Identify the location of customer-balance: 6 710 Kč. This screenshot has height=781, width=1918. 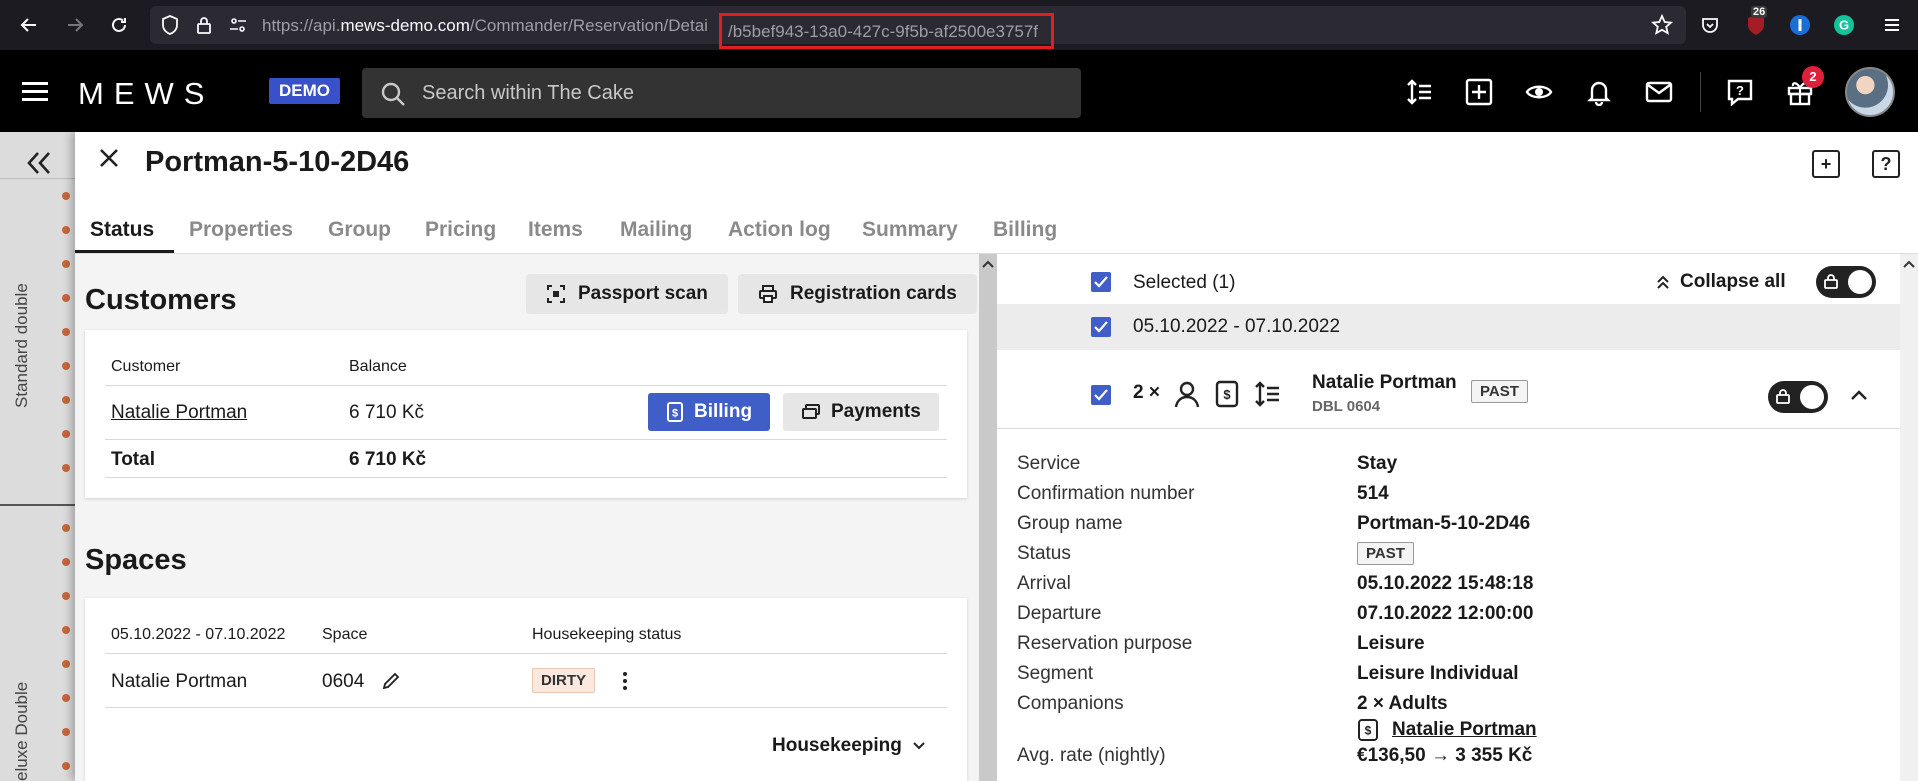
(386, 412).